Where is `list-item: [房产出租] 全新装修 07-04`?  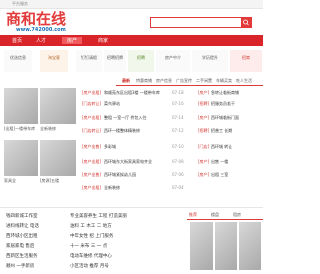
list-item: [房产出租] 全新装修 07-04 is located at coordinates (172, 188).